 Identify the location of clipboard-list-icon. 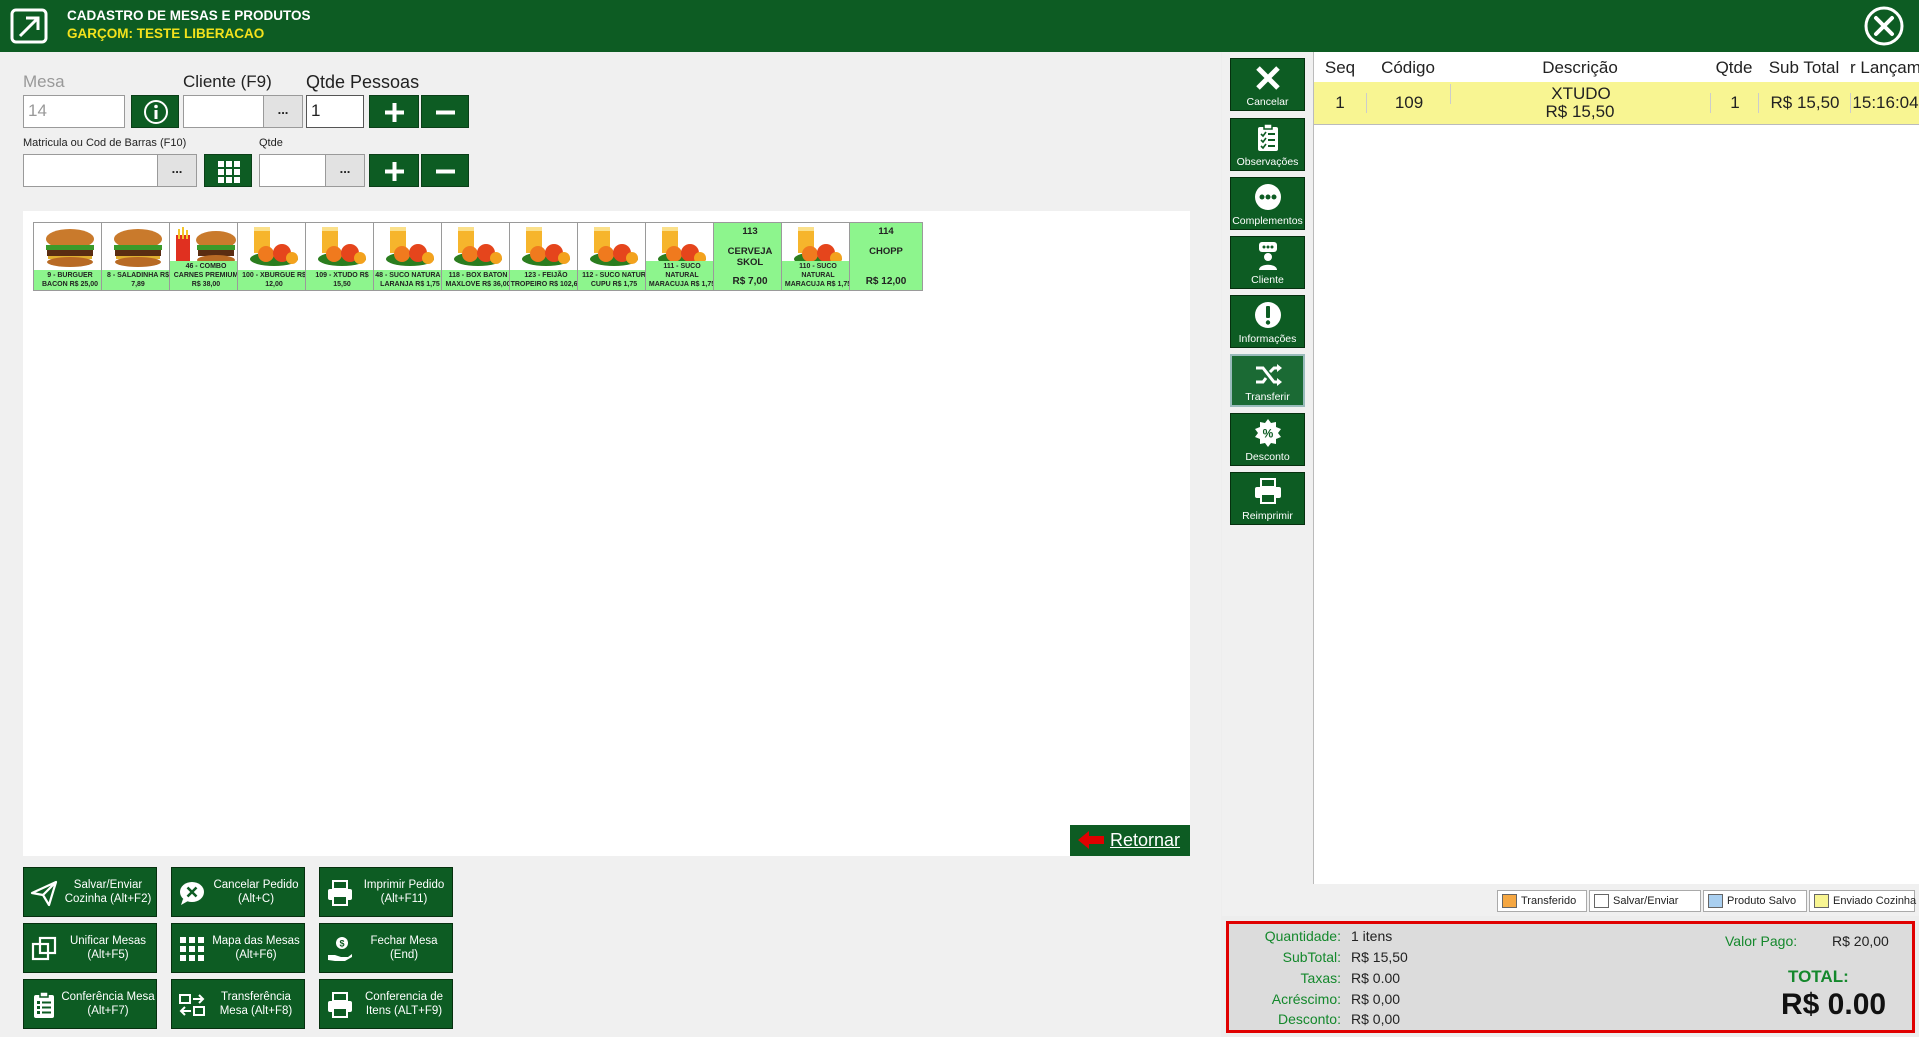
(44, 1004).